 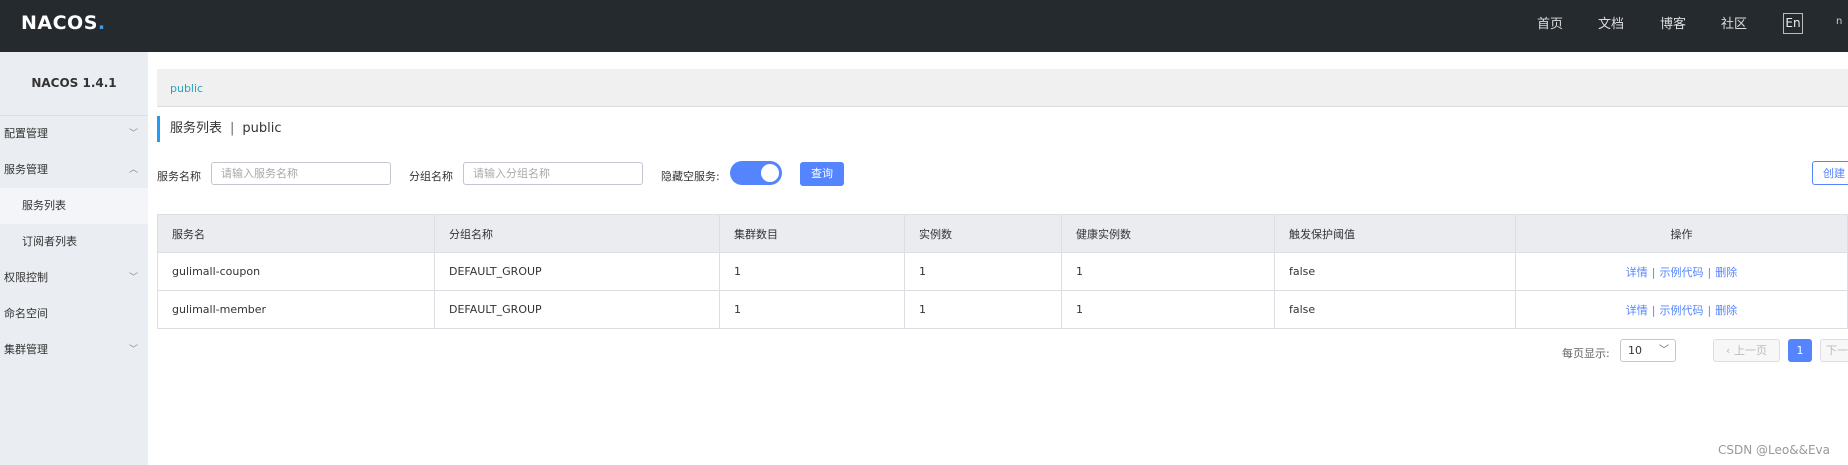 I want to click on col-cluster-count: 集群数目, so click(x=812, y=233).